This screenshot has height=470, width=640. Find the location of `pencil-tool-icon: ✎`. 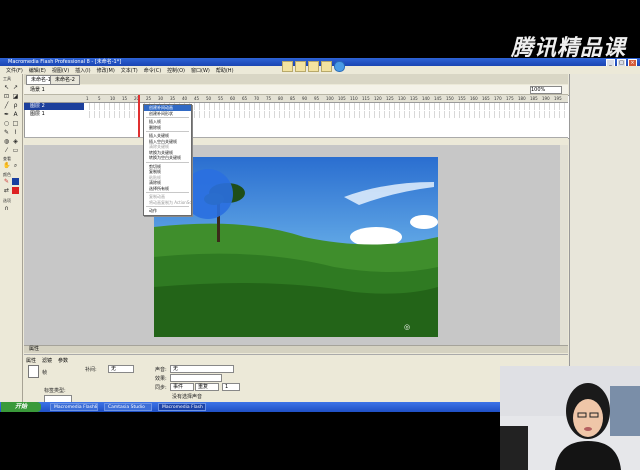

pencil-tool-icon: ✎ is located at coordinates (6, 132).